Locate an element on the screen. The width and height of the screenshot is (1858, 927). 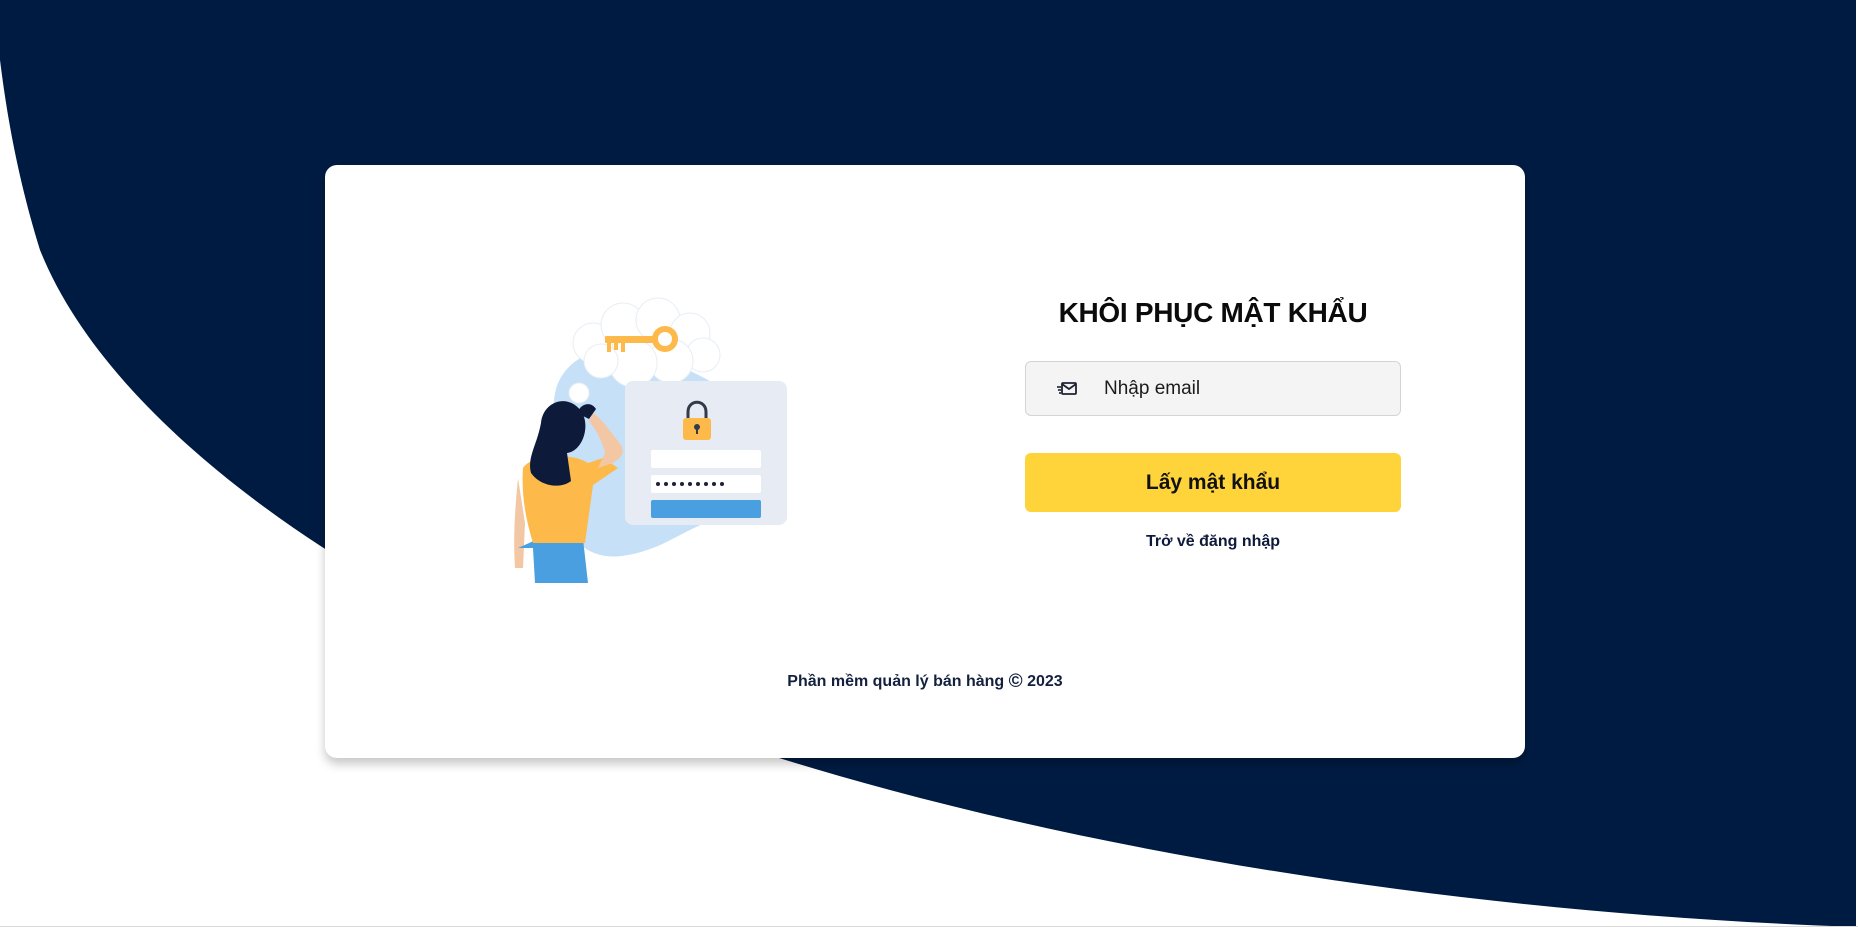
page-title: KHÔI PHỤC MẬT KHẨU is located at coordinates (1213, 312).